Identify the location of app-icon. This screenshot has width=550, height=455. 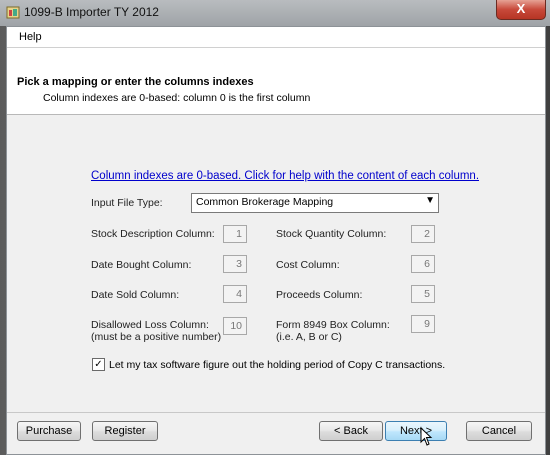
(13, 12).